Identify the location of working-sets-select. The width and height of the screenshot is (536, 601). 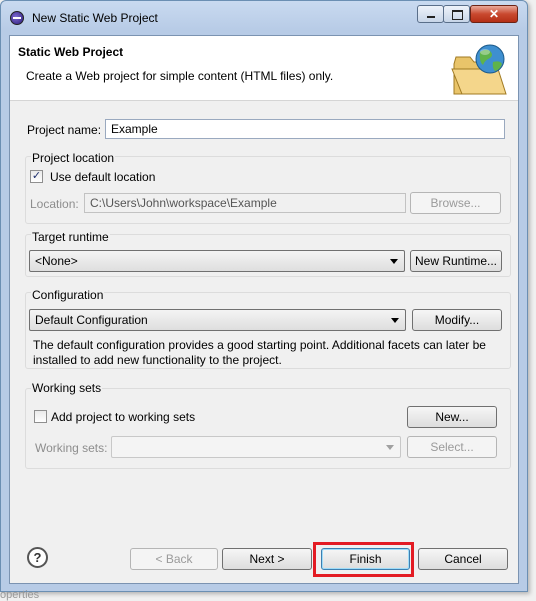
(256, 447).